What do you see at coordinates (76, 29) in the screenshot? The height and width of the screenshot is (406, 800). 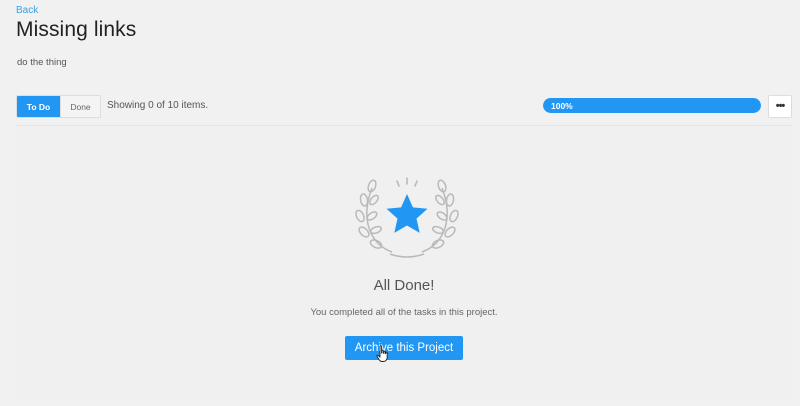 I see `page-title: Missing links` at bounding box center [76, 29].